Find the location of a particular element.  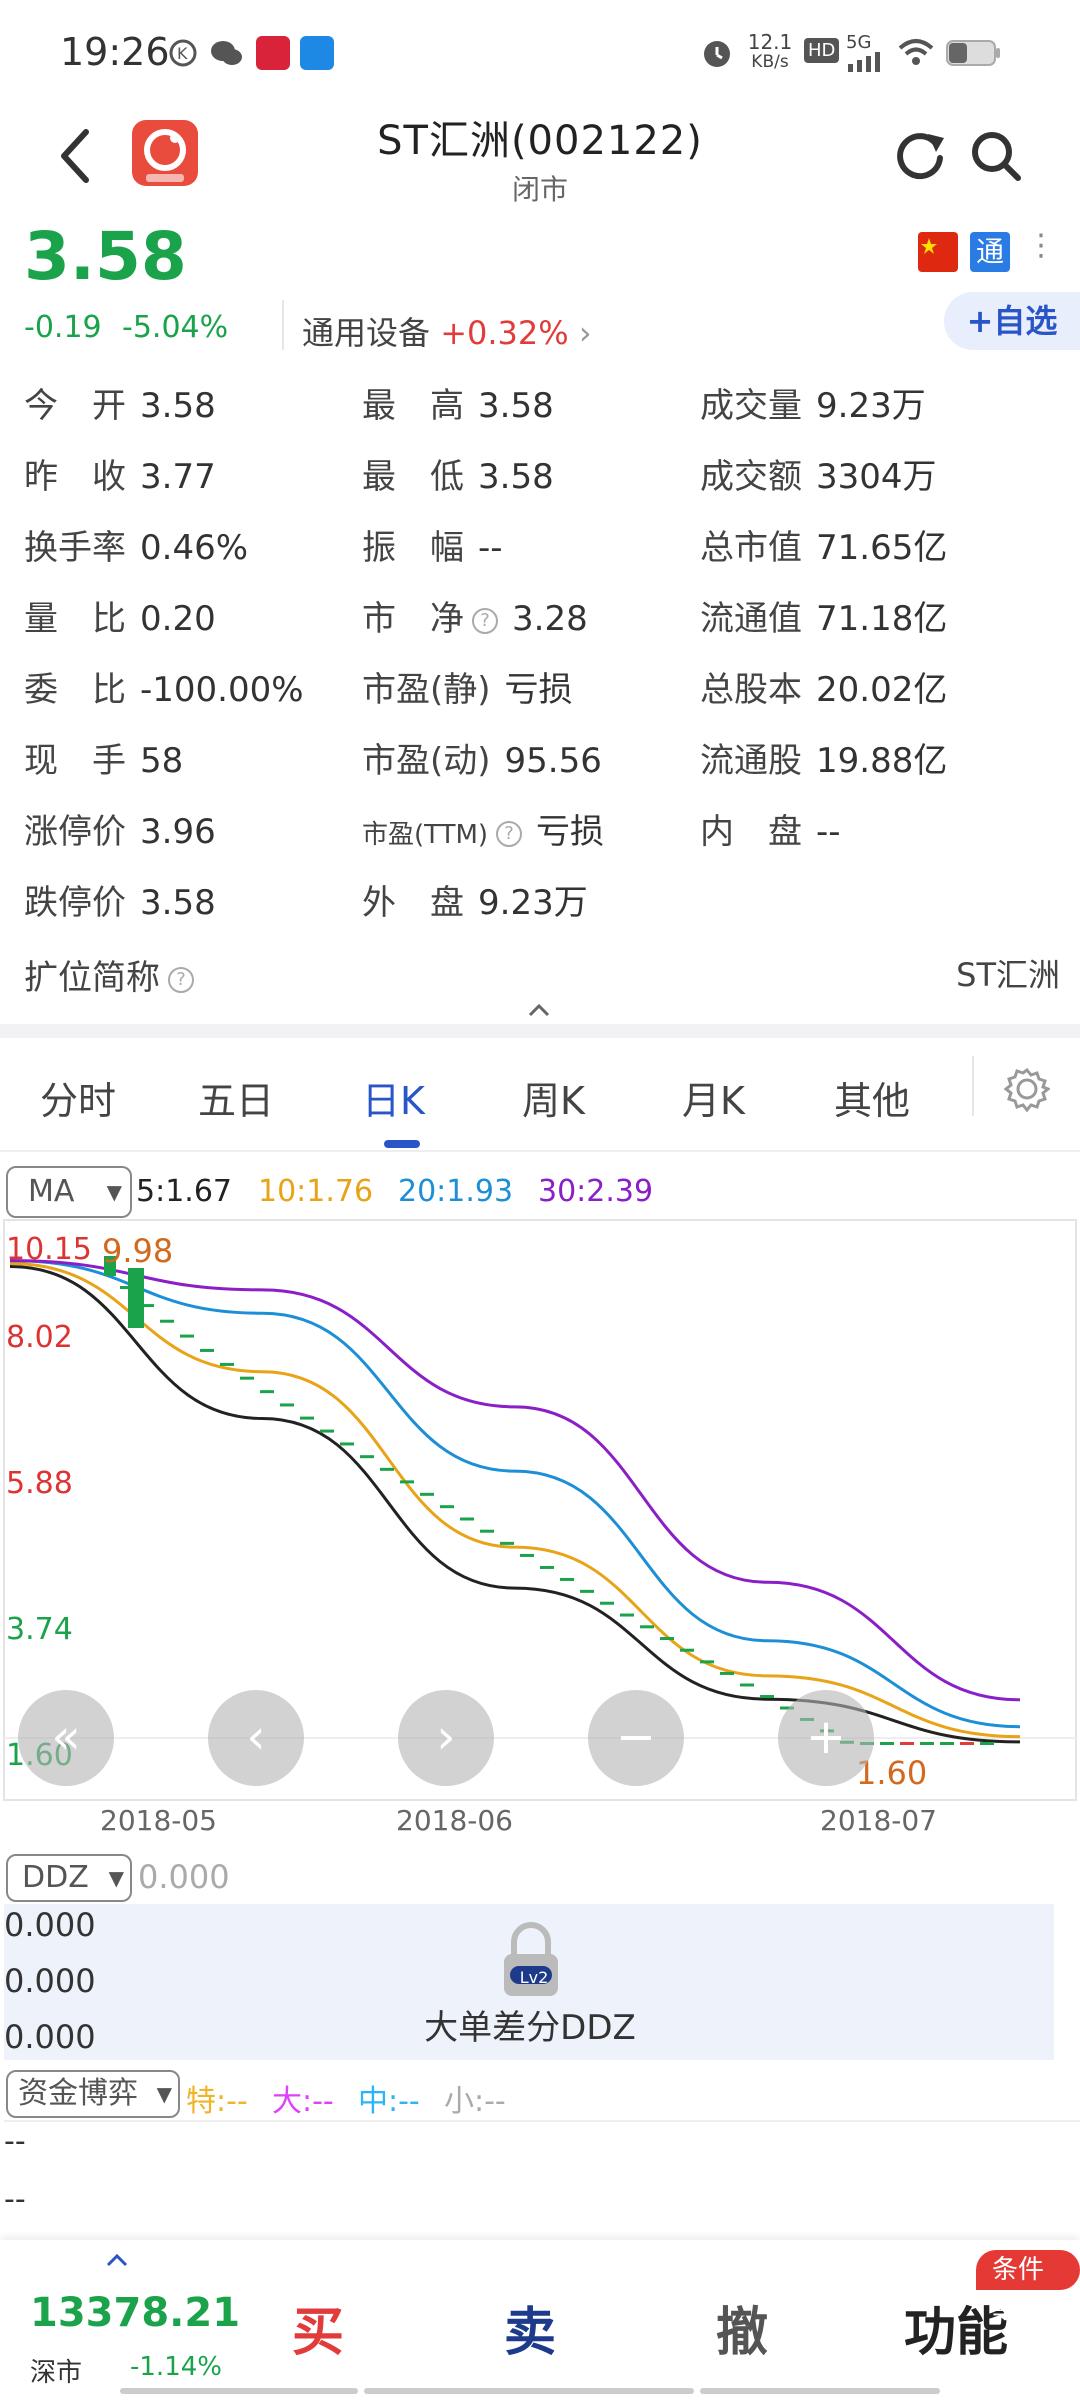

active-tab-indicator is located at coordinates (402, 1144).